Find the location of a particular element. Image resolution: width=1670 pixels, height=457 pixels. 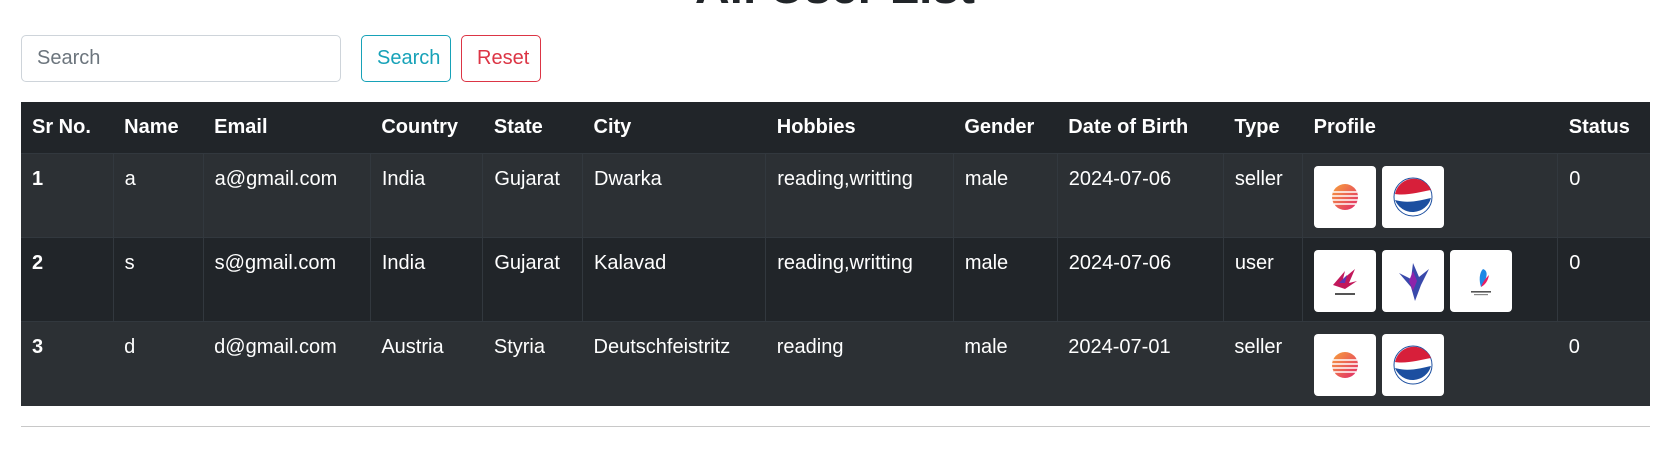

search-bar: Search Reset is located at coordinates (281, 58).